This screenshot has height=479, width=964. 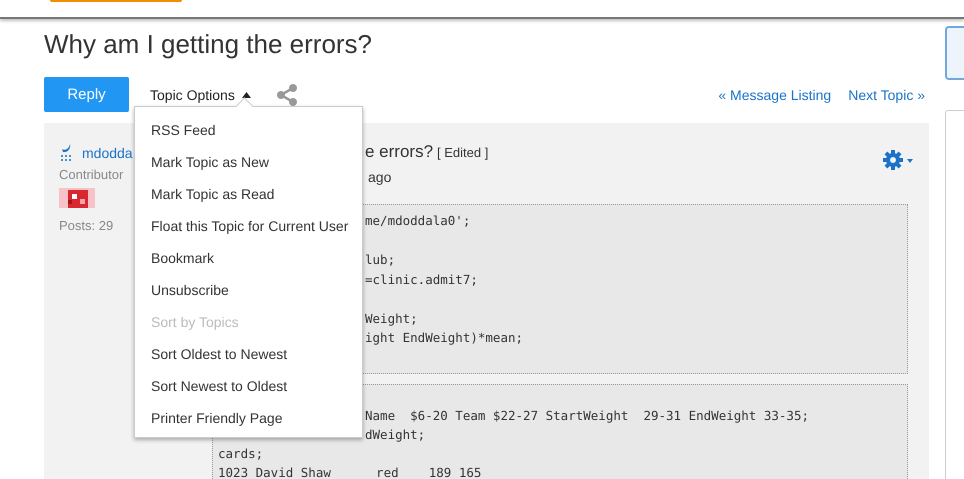 What do you see at coordinates (462, 152) in the screenshot?
I see `edited-label: [ Edited ]` at bounding box center [462, 152].